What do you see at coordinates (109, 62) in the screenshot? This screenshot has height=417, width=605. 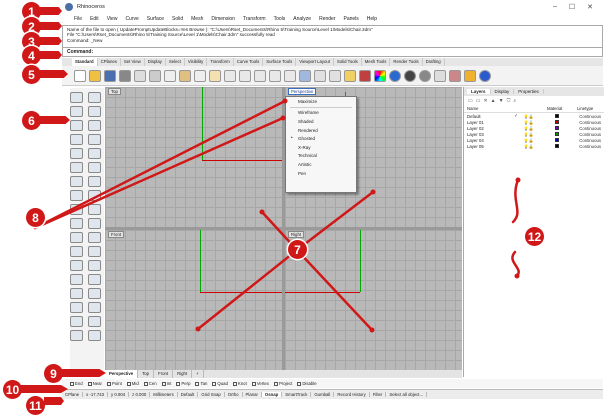 I see `tab-cplanes: CPlanes` at bounding box center [109, 62].